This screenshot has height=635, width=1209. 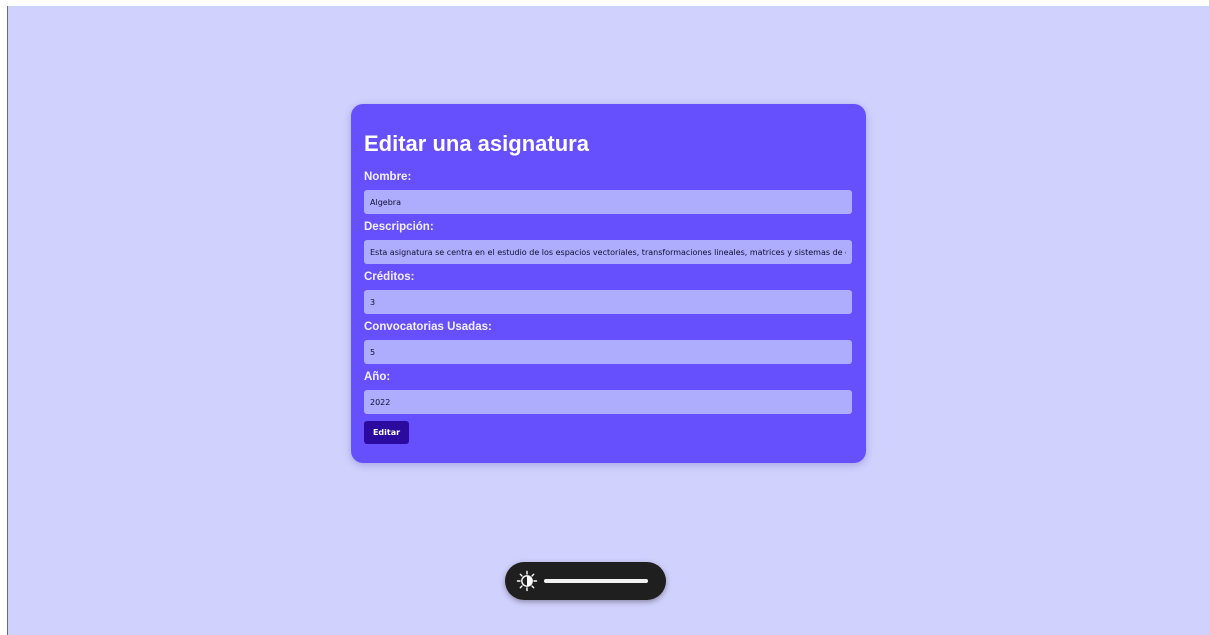 What do you see at coordinates (608, 402) in the screenshot?
I see `year-input` at bounding box center [608, 402].